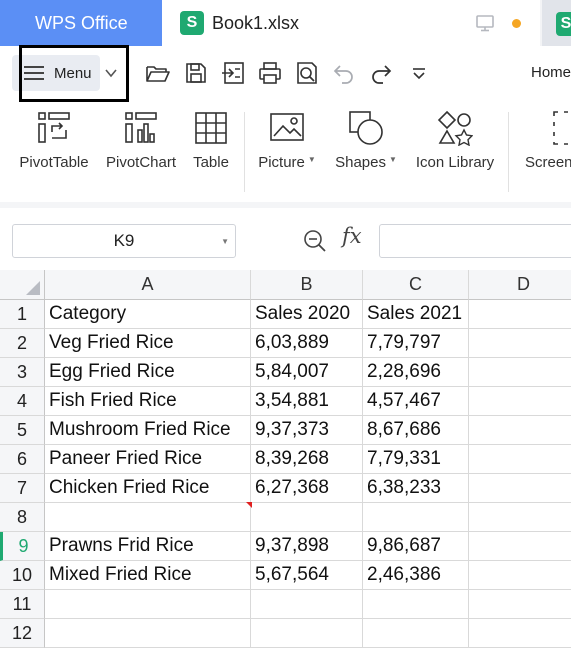 The width and height of the screenshot is (571, 648). What do you see at coordinates (307, 314) in the screenshot?
I see `cell-b1: Sales 2020` at bounding box center [307, 314].